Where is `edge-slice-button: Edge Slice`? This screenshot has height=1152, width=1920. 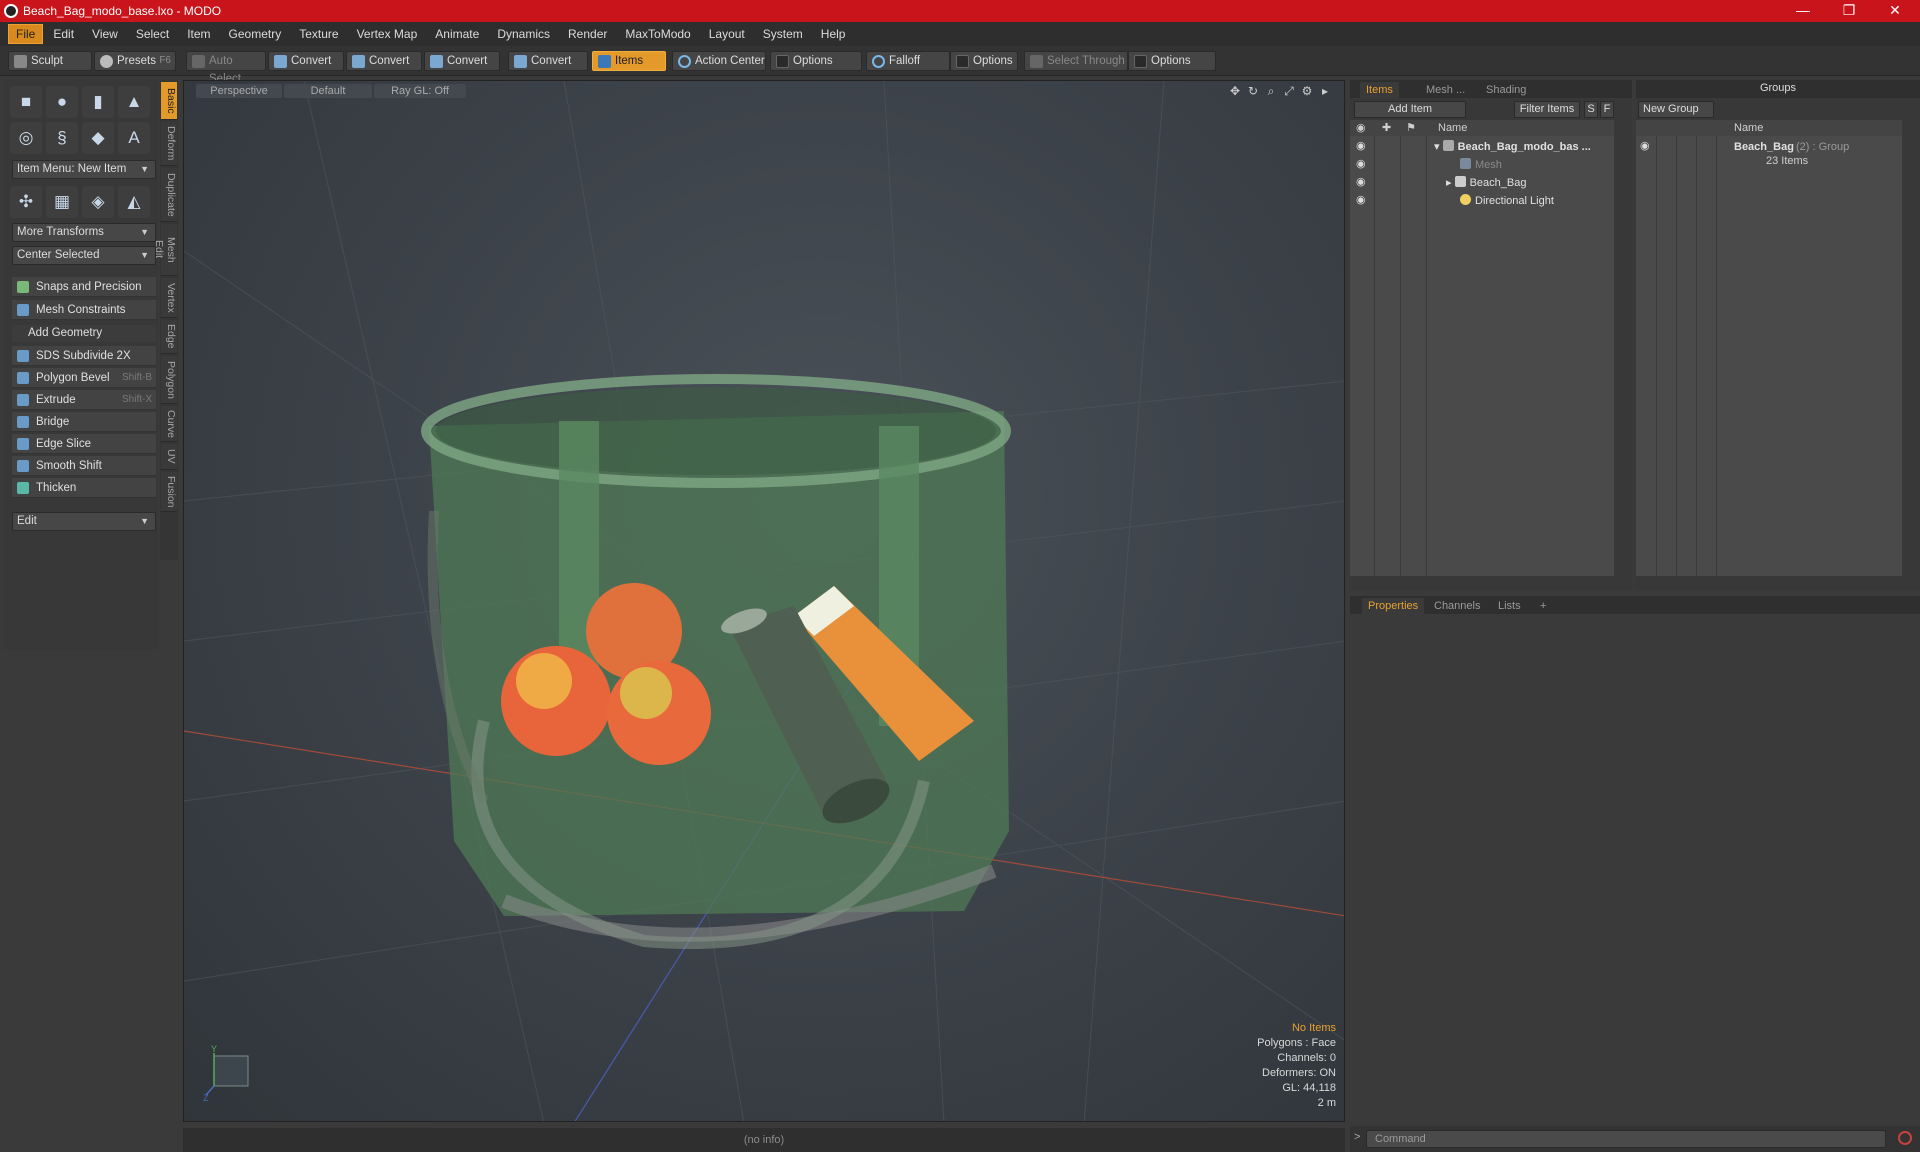
edge-slice-button: Edge Slice is located at coordinates (84, 444).